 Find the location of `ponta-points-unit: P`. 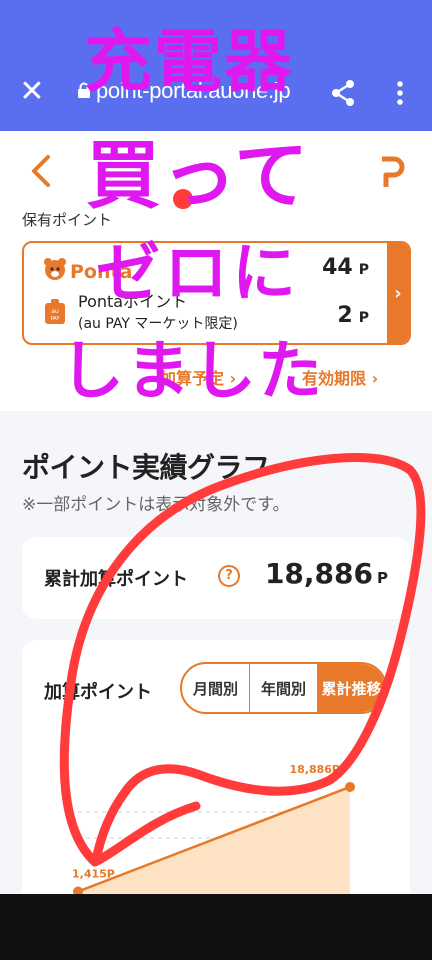

ponta-points-unit: P is located at coordinates (363, 270).